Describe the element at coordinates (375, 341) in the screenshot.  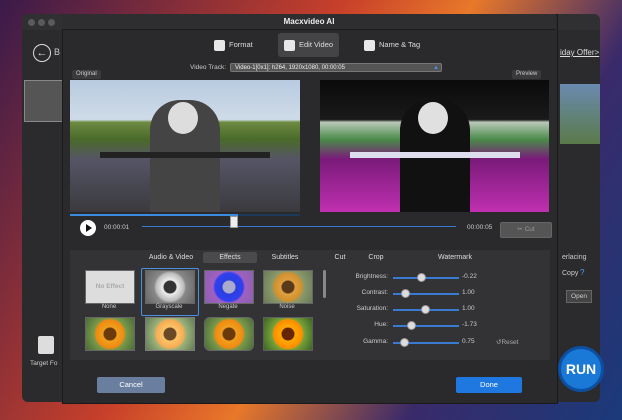
I see `gamma-label: Gamma:` at that location.